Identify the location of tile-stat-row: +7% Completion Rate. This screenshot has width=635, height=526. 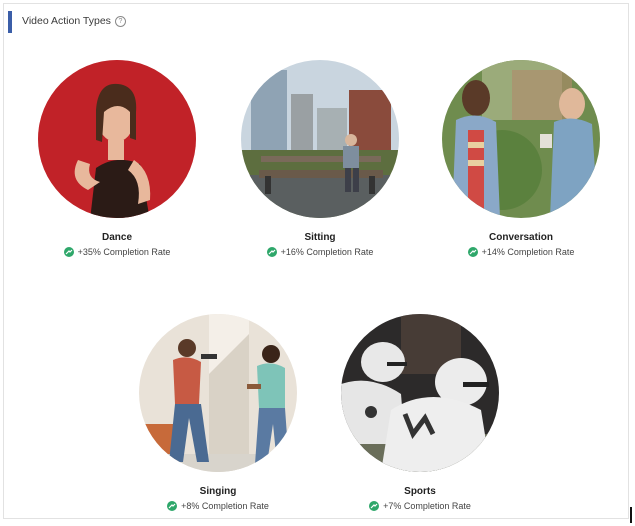
(420, 506).